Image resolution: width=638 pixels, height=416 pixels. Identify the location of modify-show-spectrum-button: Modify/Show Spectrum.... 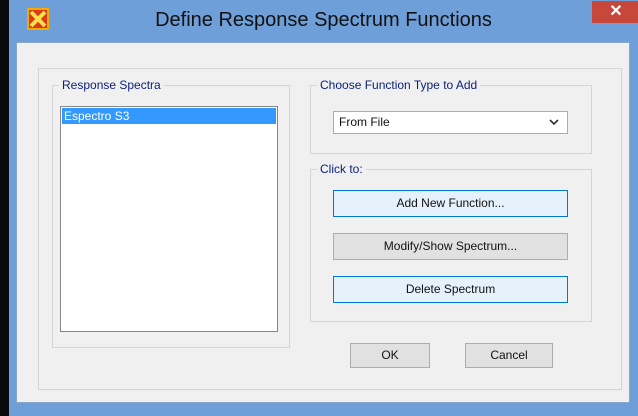
(450, 246).